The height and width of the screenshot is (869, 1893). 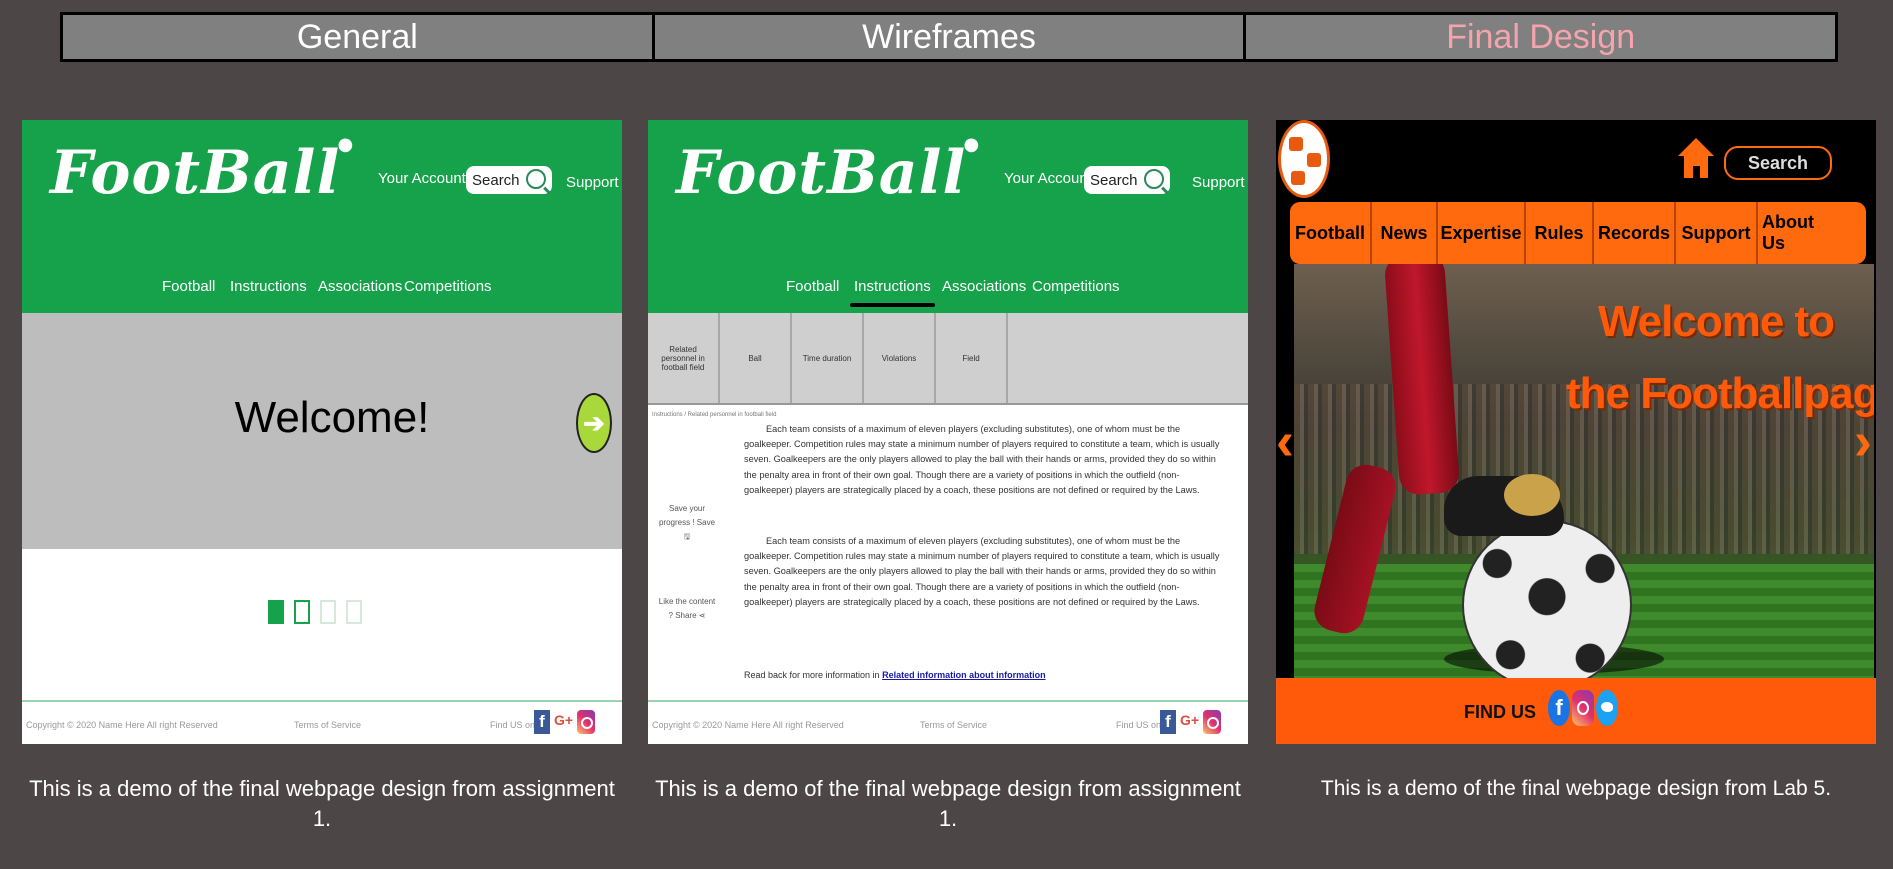 I want to click on column-tab: Field, so click(x=972, y=358).